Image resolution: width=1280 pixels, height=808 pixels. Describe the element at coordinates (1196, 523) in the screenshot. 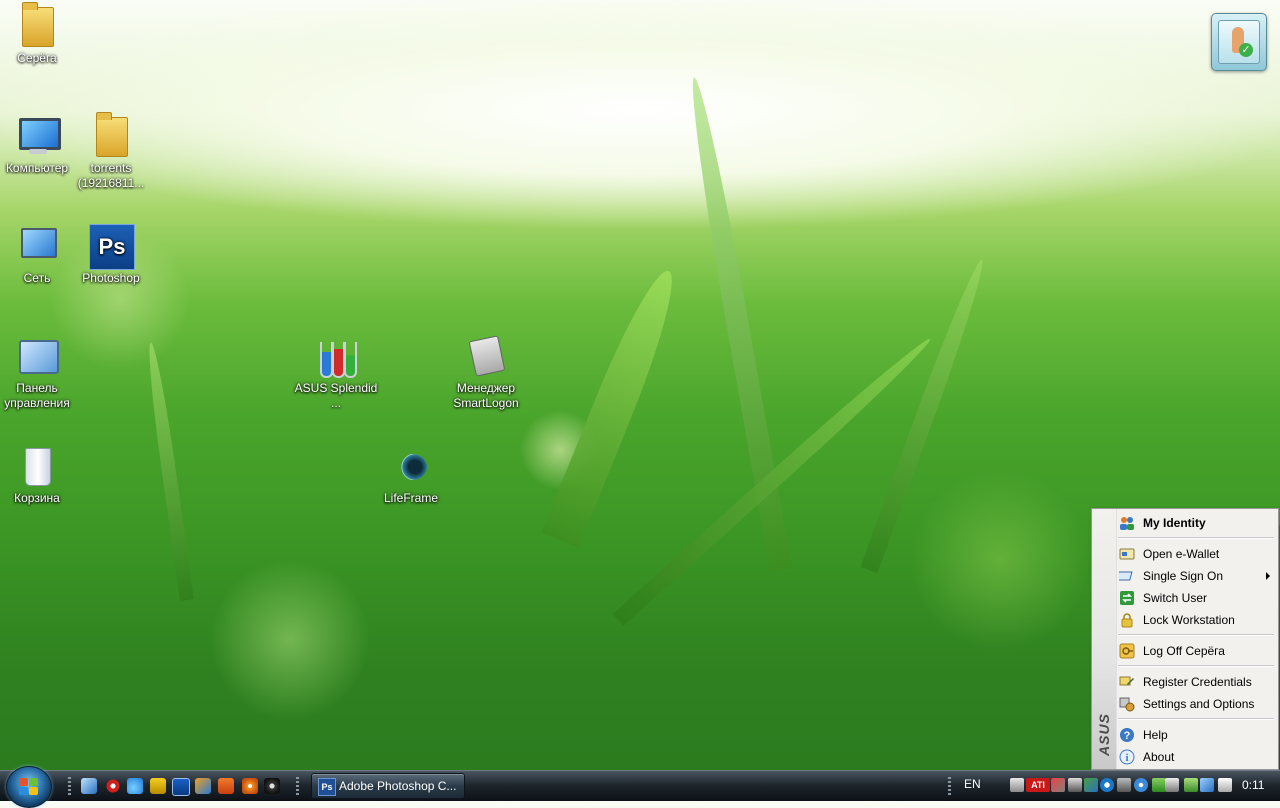

I see `menu-item-my-identity: My Identity` at that location.